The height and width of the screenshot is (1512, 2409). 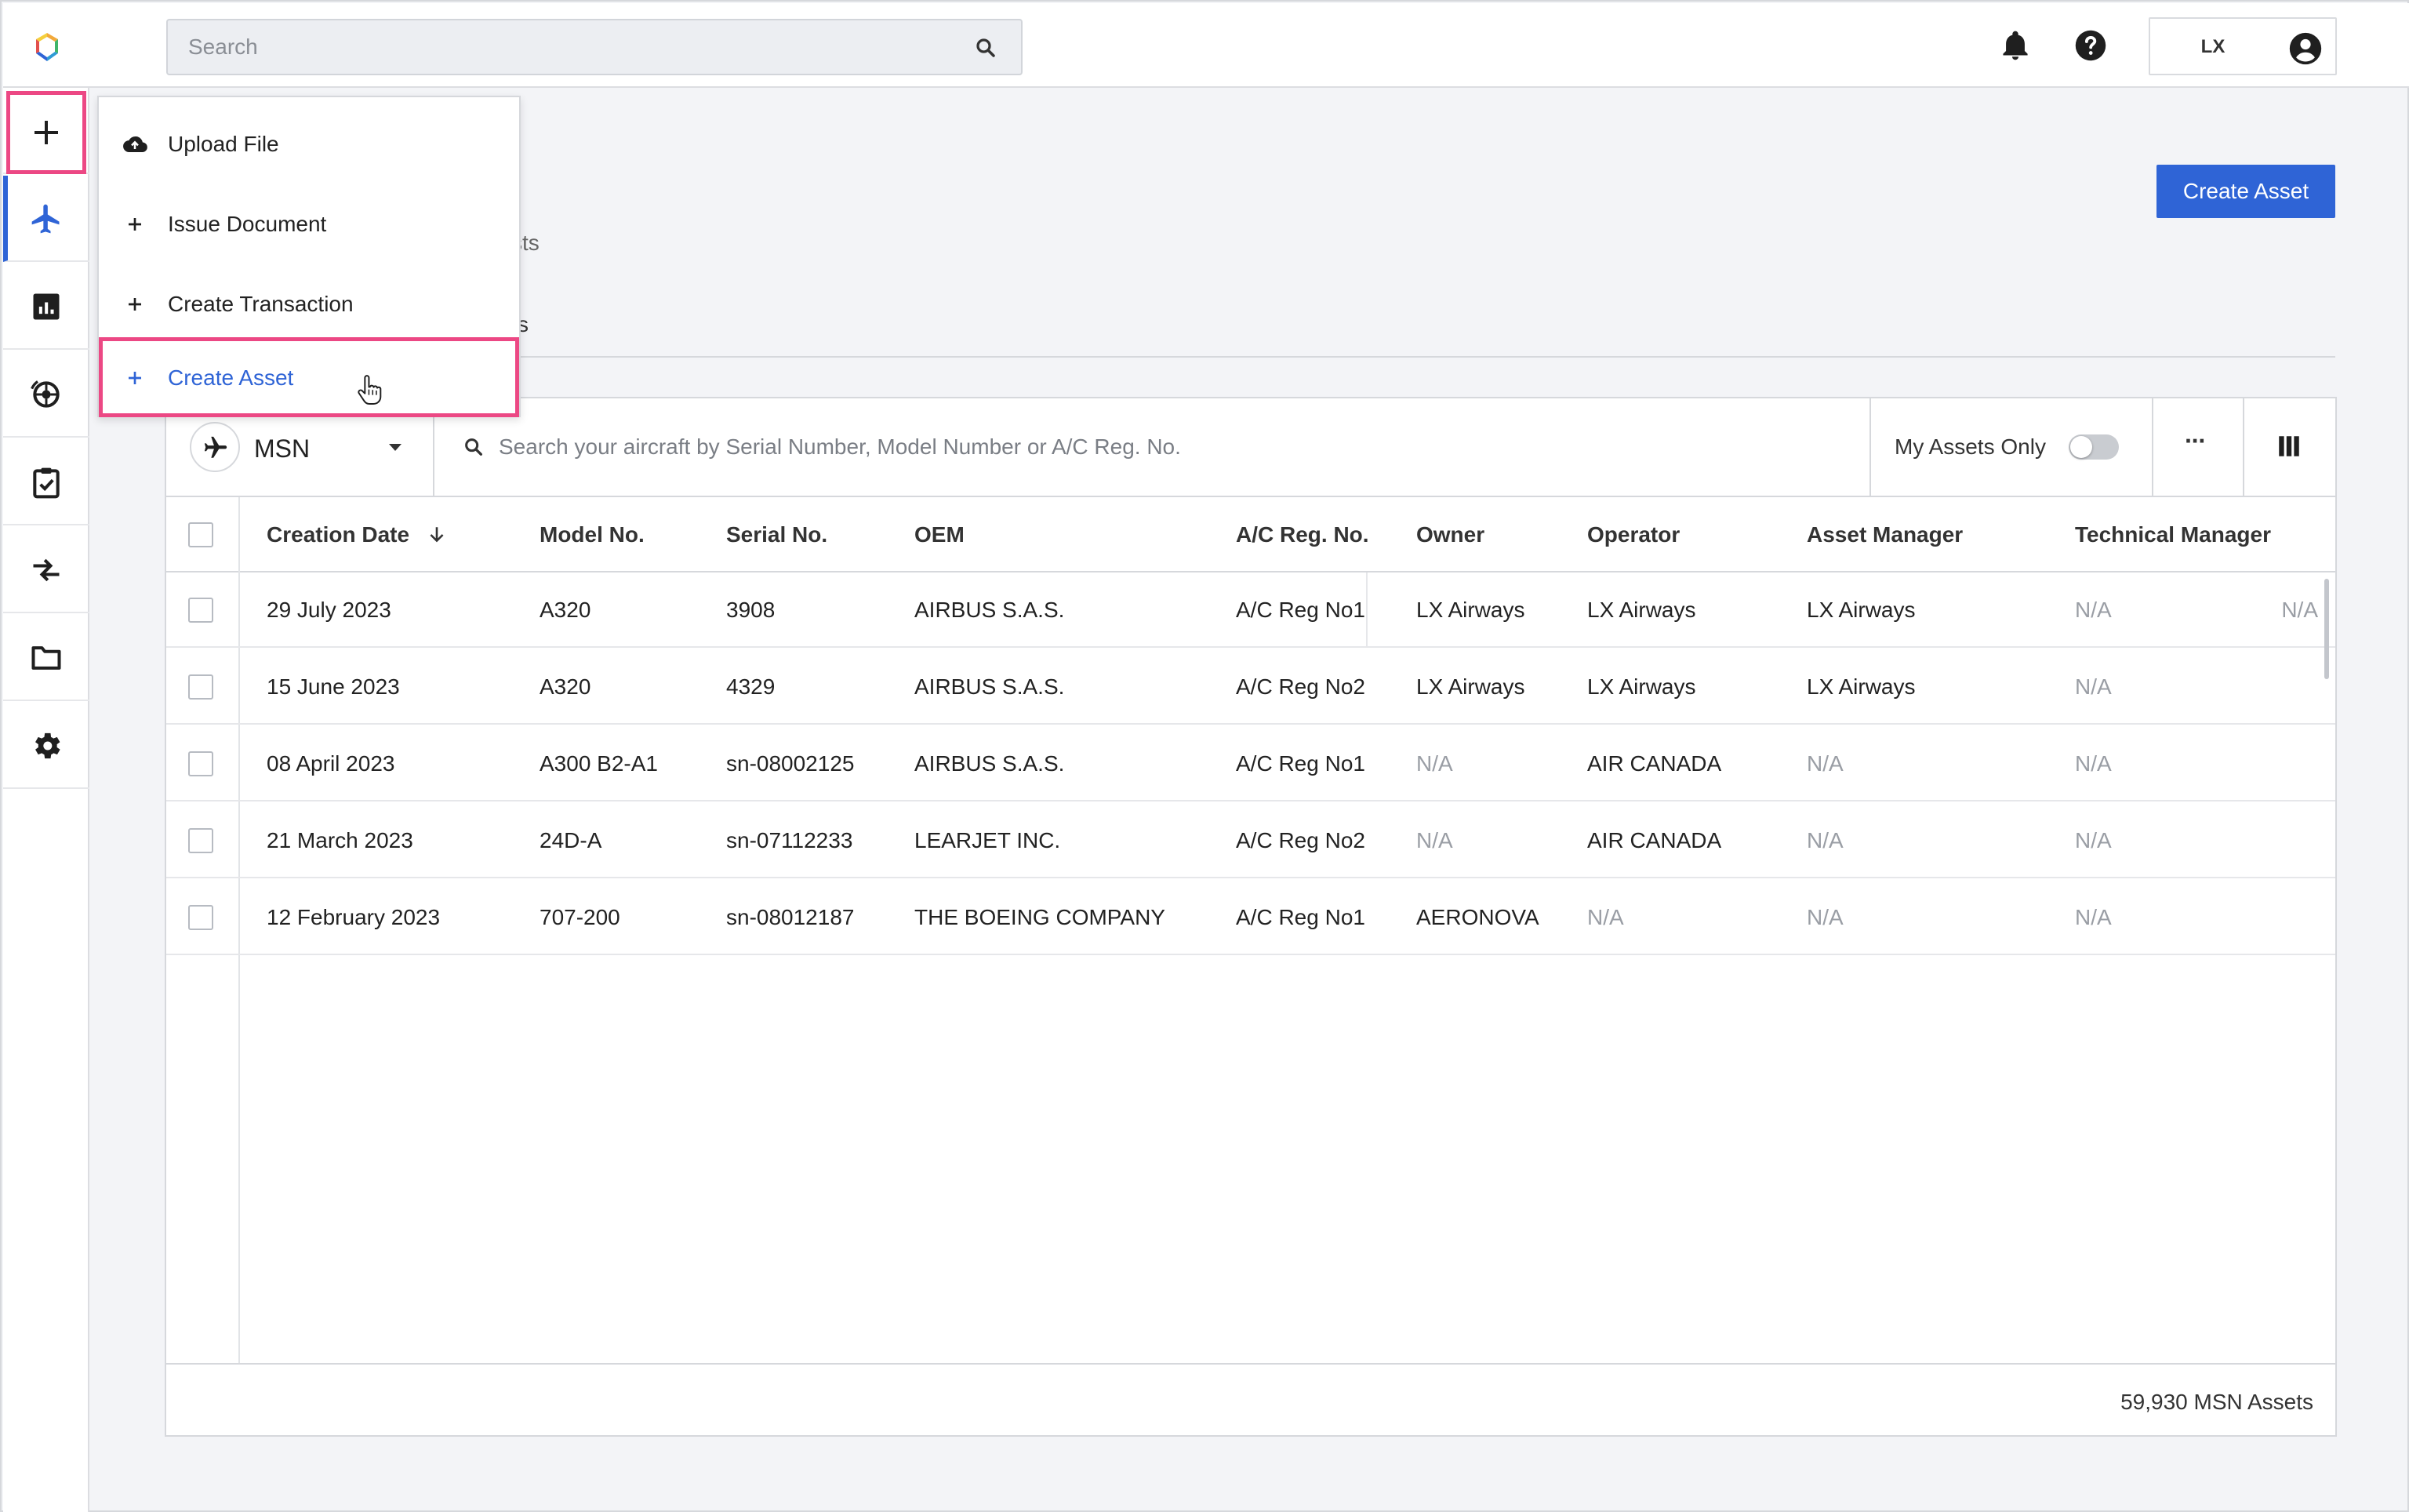 What do you see at coordinates (987, 840) in the screenshot?
I see `table-cell: LEARJET INC.` at bounding box center [987, 840].